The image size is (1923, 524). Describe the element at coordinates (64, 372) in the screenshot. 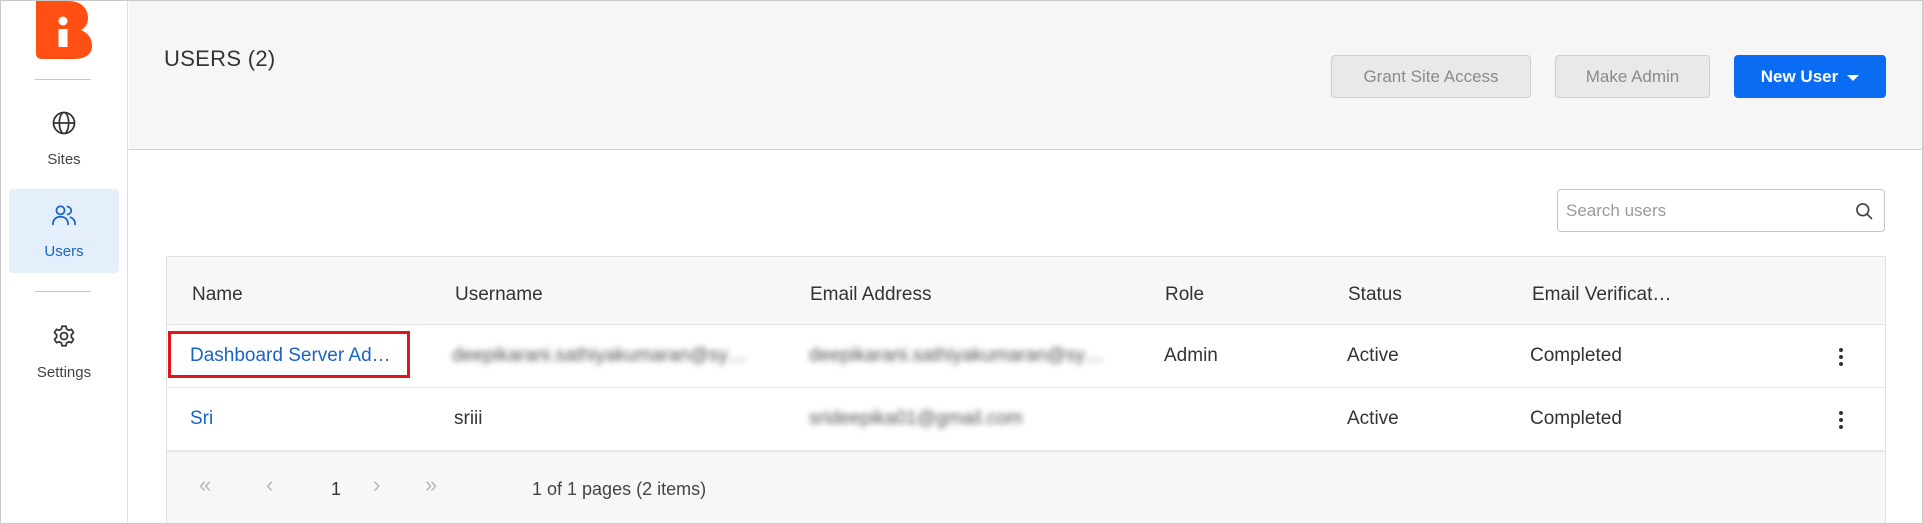

I see `sidebar-item-label: Settings` at that location.